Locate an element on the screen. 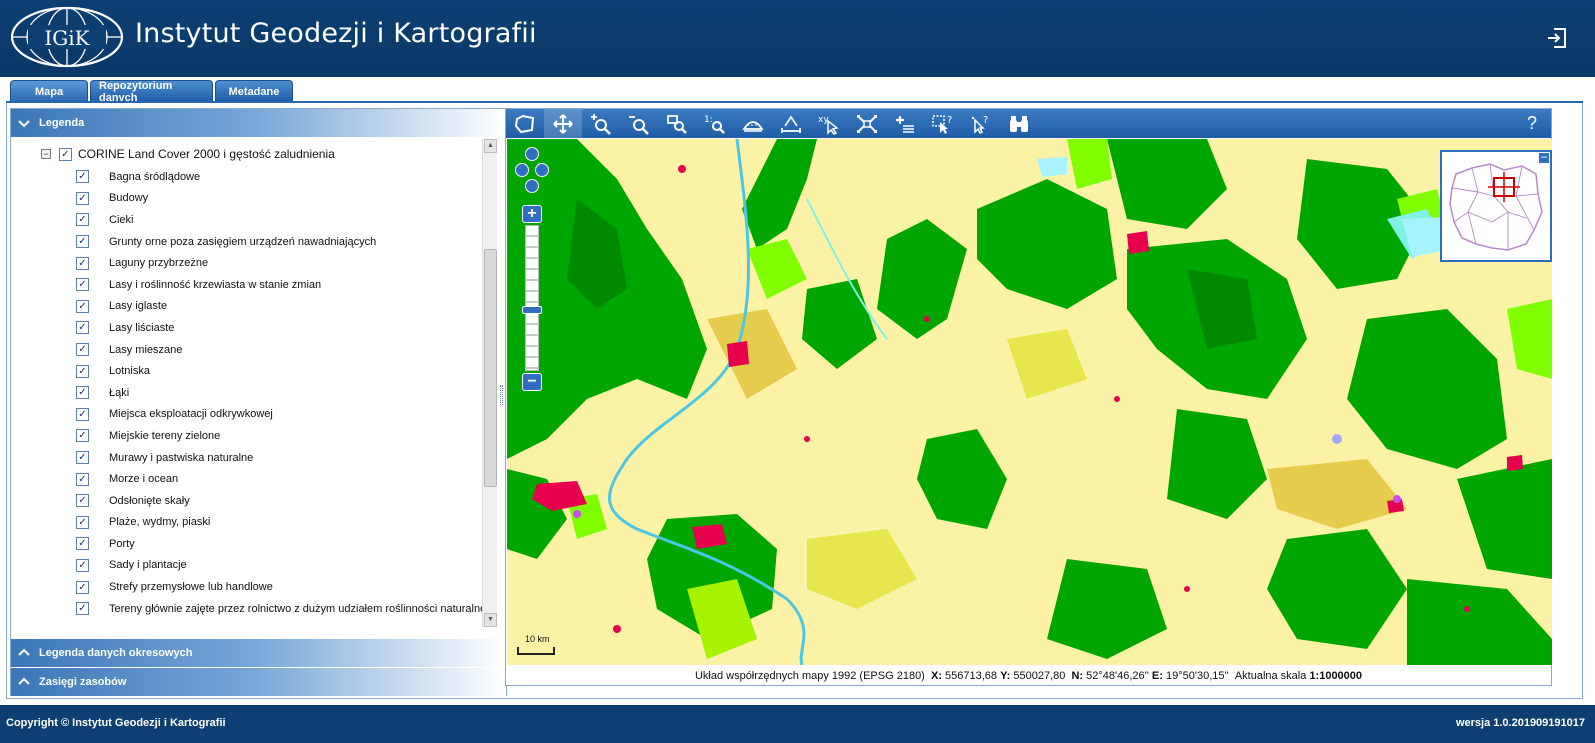 This screenshot has width=1595, height=743. list-item: ✓ Miejsca eksploatacji odkrywkowej is located at coordinates (282, 415).